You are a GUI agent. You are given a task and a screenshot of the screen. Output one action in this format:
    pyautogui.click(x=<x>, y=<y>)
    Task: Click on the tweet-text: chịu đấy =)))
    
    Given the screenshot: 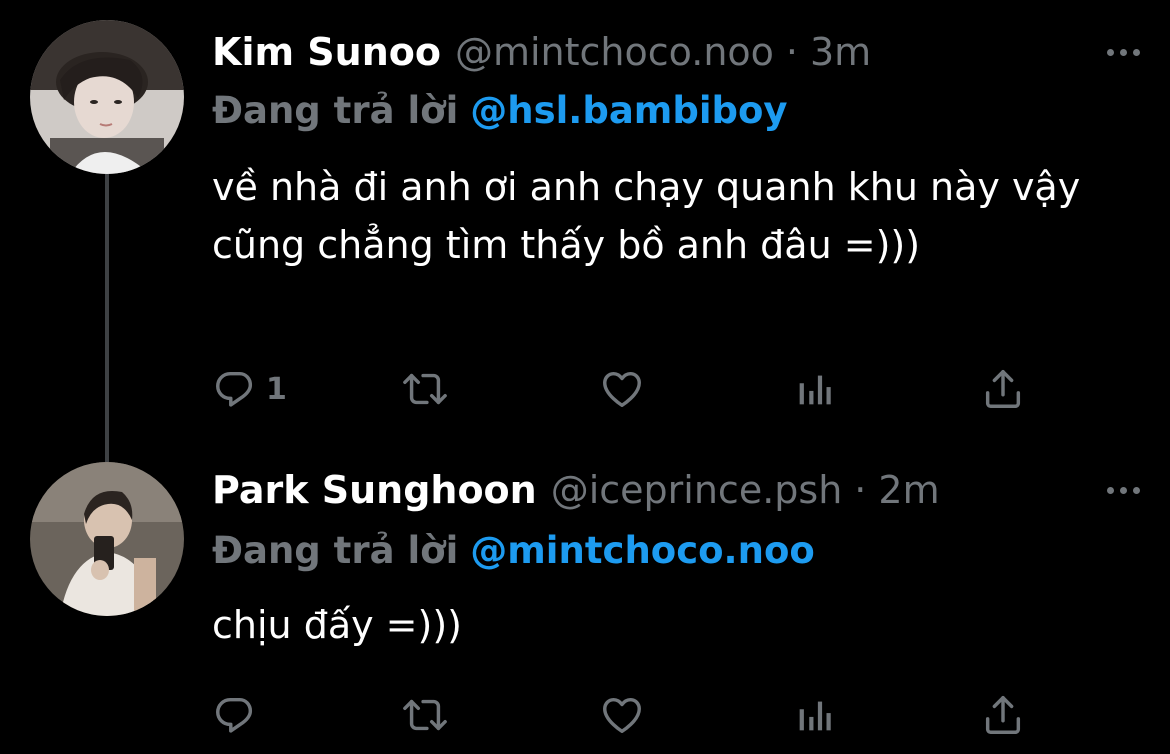 What is the action you would take?
    pyautogui.click(x=337, y=625)
    